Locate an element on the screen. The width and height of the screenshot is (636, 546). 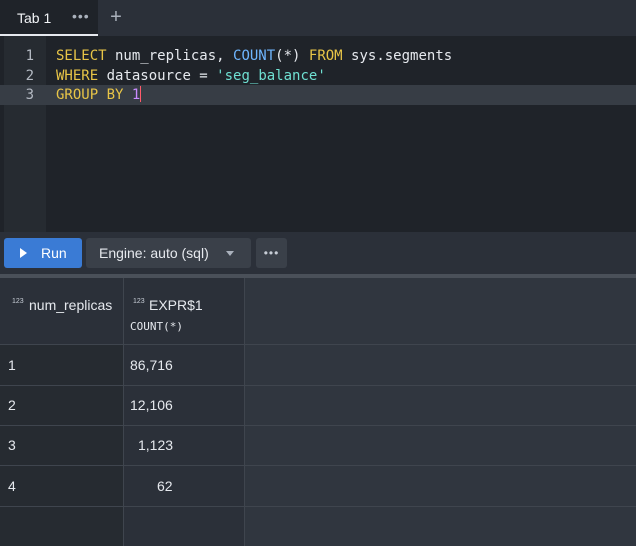
column-header-expr1: 123 EXPR$1 COUNT(*) is located at coordinates (183, 311).